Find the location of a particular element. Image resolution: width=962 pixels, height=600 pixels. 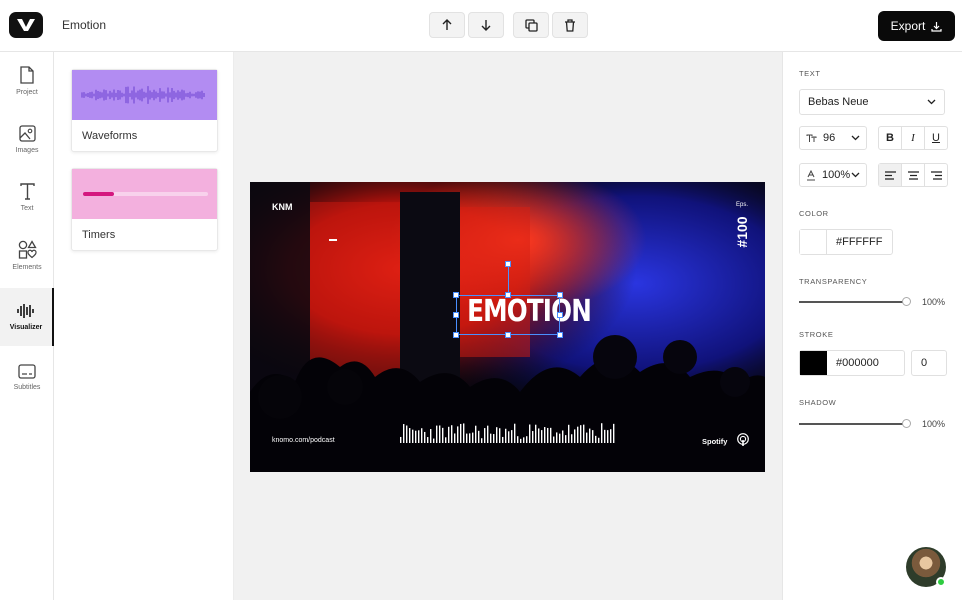

bold-button: B is located at coordinates (890, 138).